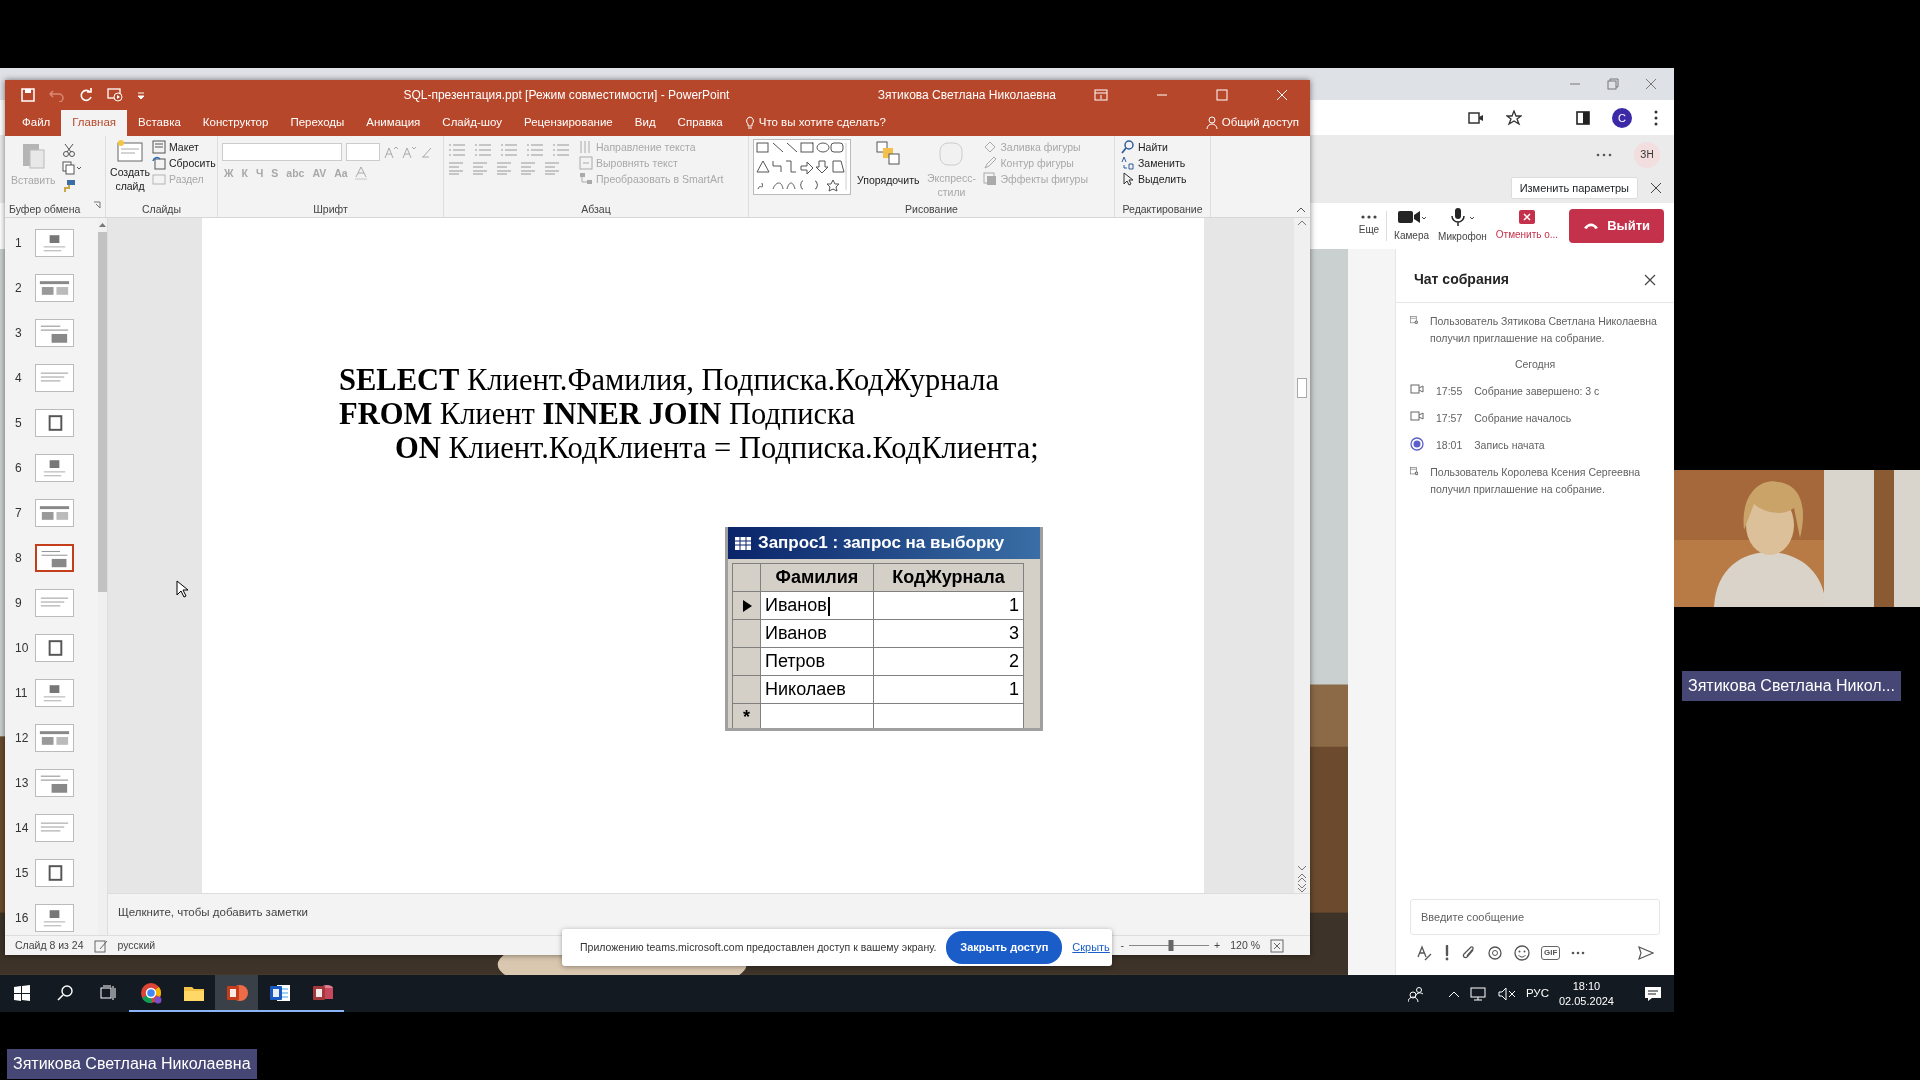  I want to click on copy-icon, so click(71, 168).